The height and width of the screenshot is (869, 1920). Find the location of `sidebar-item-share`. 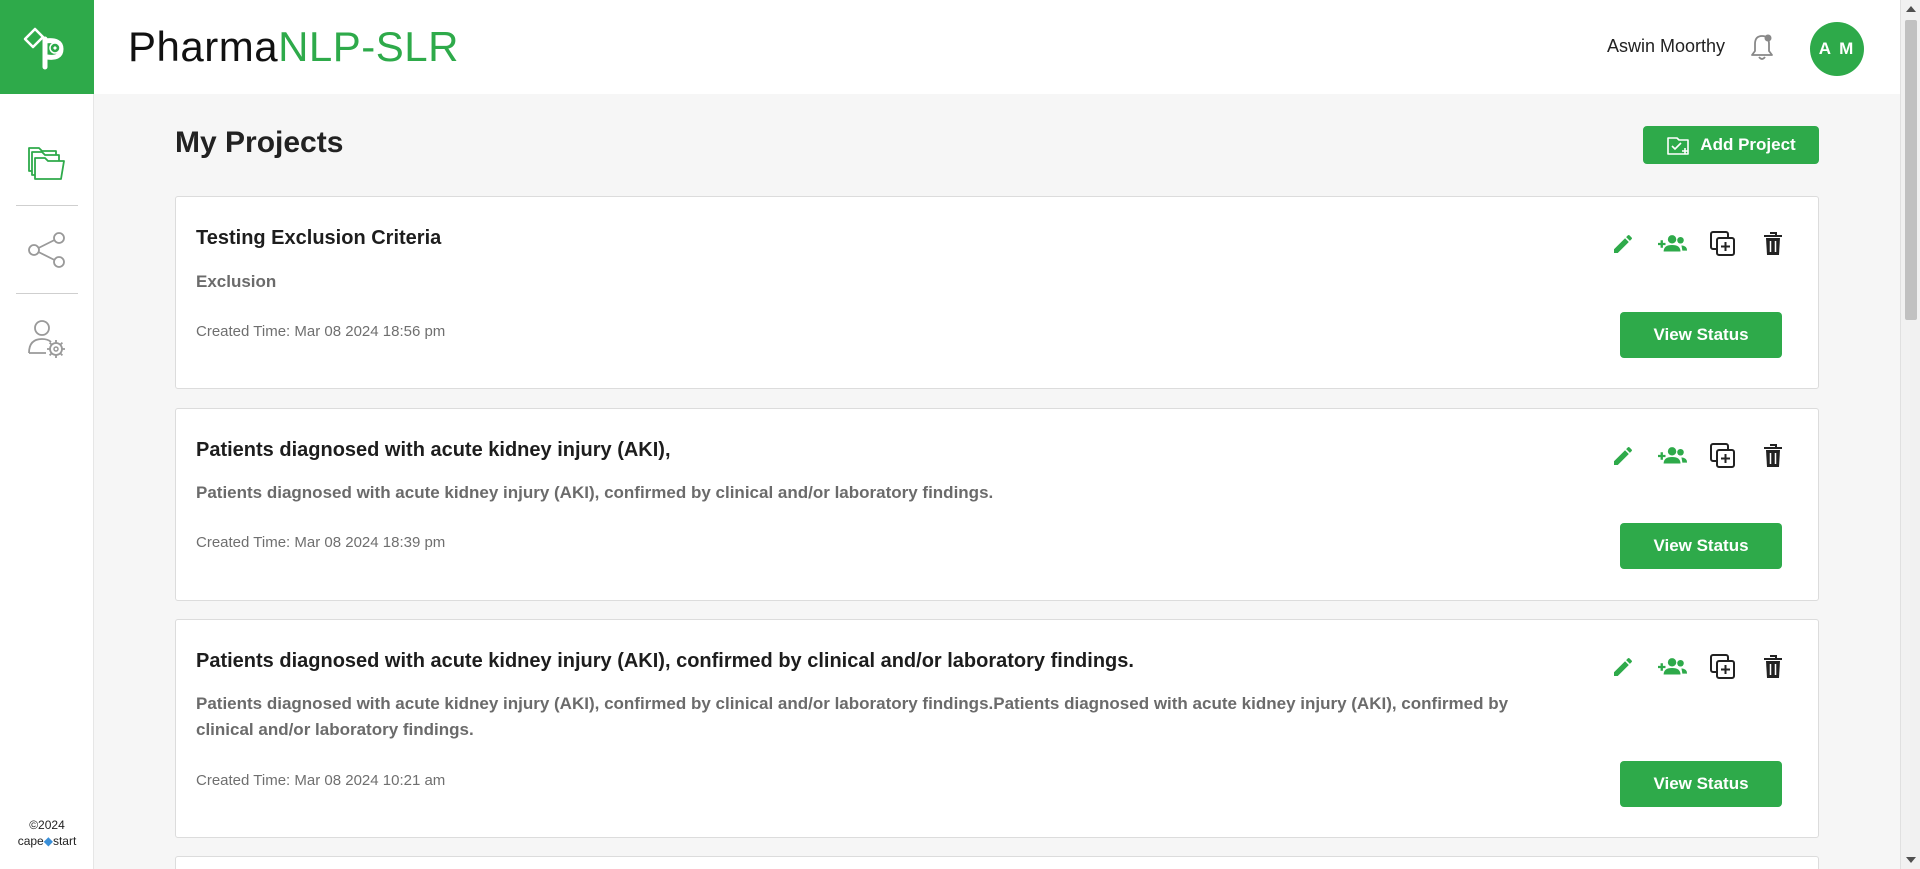

sidebar-item-share is located at coordinates (47, 250).